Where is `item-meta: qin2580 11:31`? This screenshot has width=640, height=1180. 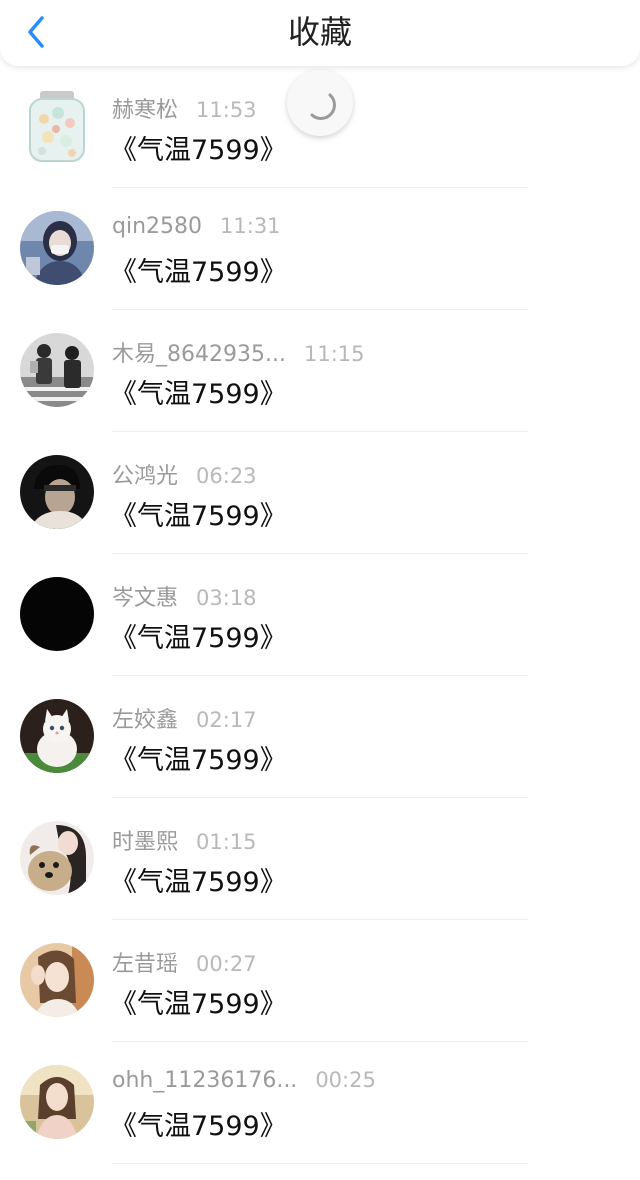
item-meta: qin2580 11:31 is located at coordinates (196, 226).